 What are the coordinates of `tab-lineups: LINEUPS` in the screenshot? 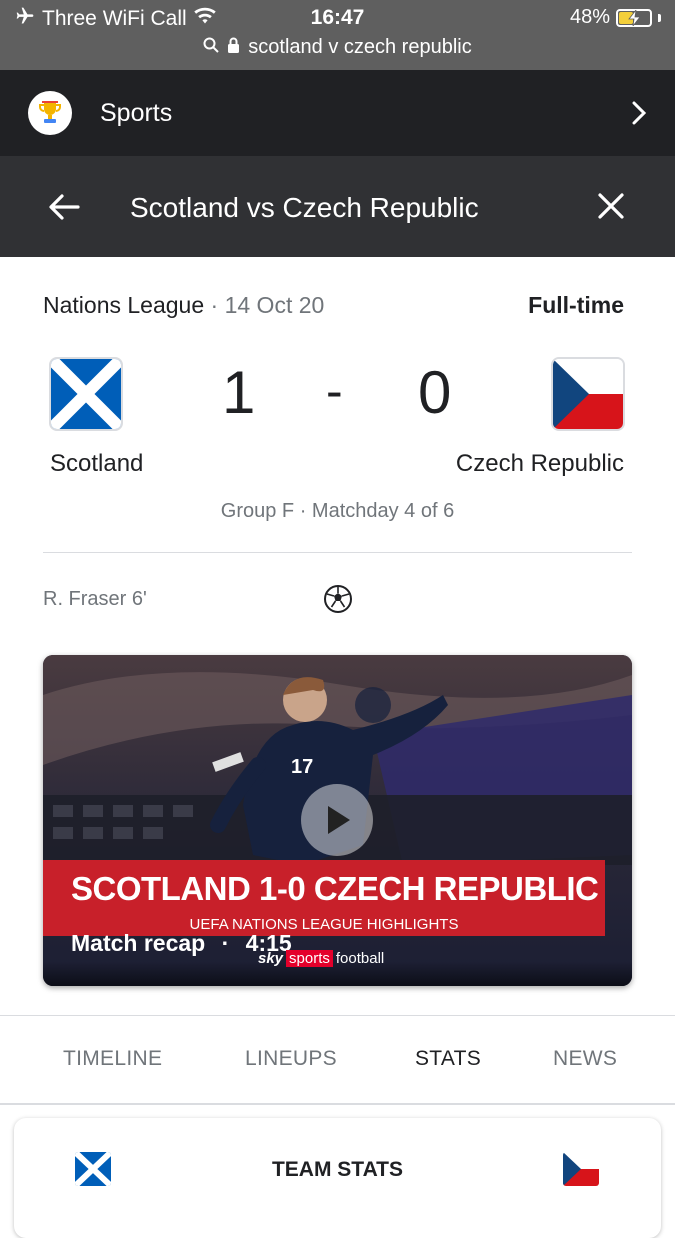 It's located at (291, 1059).